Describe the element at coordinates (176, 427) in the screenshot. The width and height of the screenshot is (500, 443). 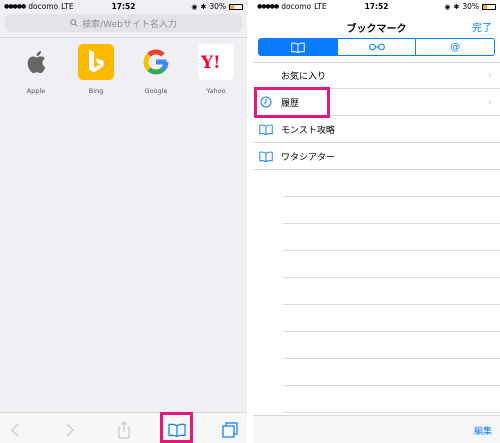
I see `bookmarks-button-highlight` at that location.